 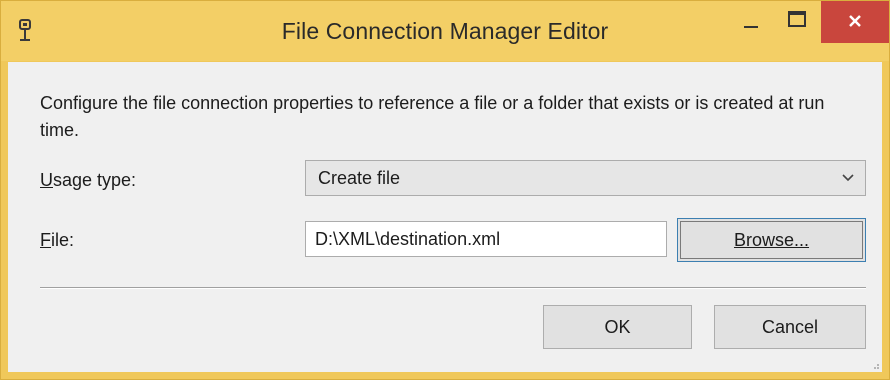 What do you see at coordinates (617, 327) in the screenshot?
I see `ok-button: OK` at bounding box center [617, 327].